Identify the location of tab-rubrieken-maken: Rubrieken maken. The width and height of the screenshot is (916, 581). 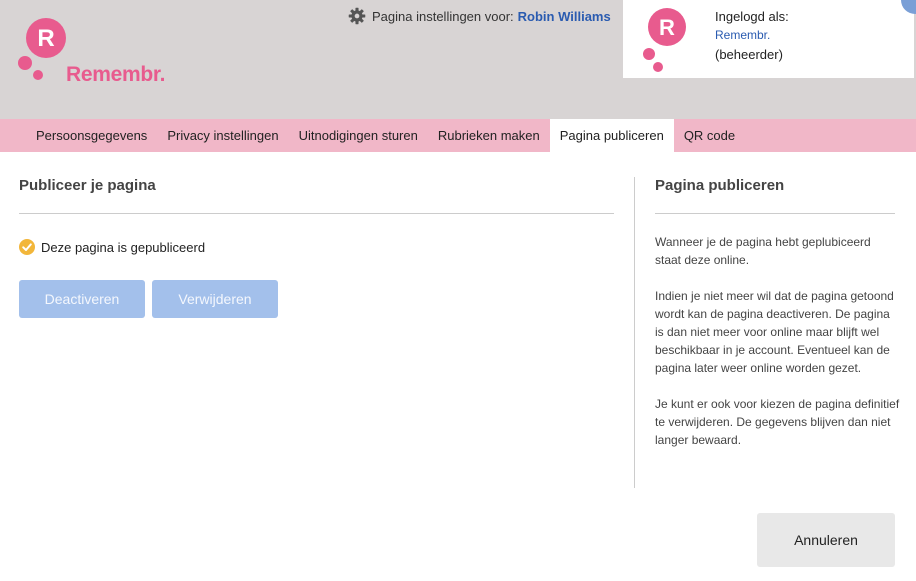
(489, 135).